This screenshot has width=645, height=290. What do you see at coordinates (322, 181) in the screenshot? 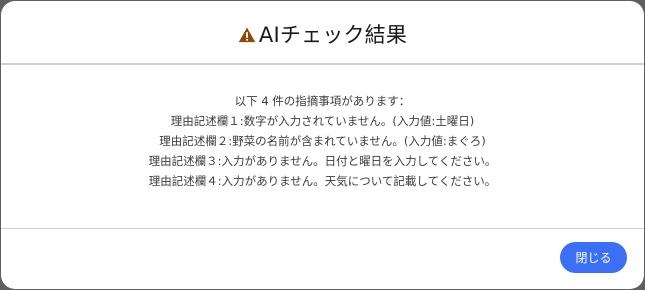
I see `issue-item: 理由記述欄４:入力がありません。天気について記載してください。` at bounding box center [322, 181].